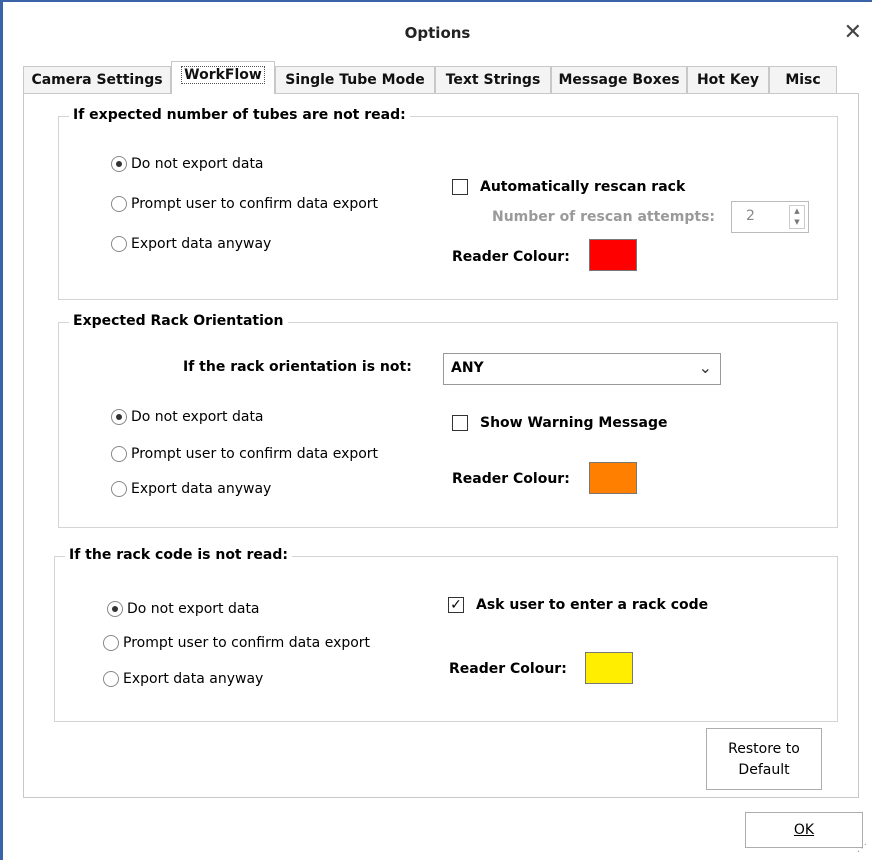 Image resolution: width=872 pixels, height=860 pixels. I want to click on checkmark-icon: ✓, so click(456, 605).